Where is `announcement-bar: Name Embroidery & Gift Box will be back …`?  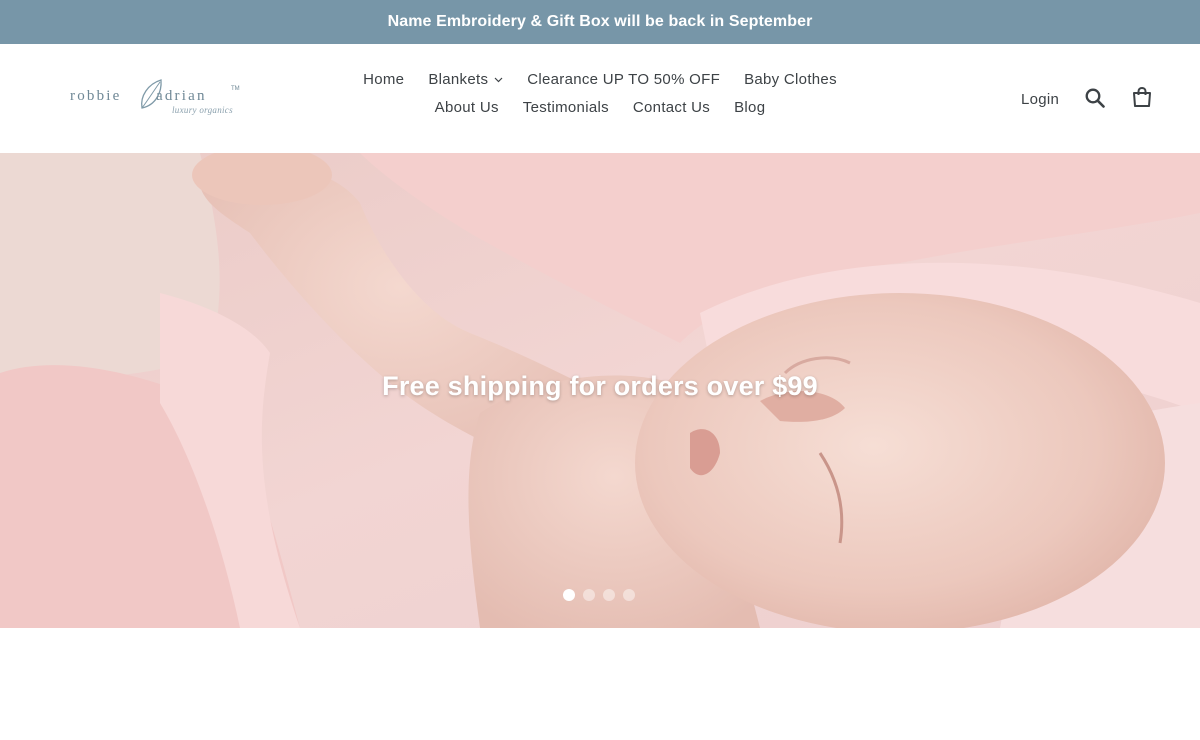 announcement-bar: Name Embroidery & Gift Box will be back … is located at coordinates (600, 22).